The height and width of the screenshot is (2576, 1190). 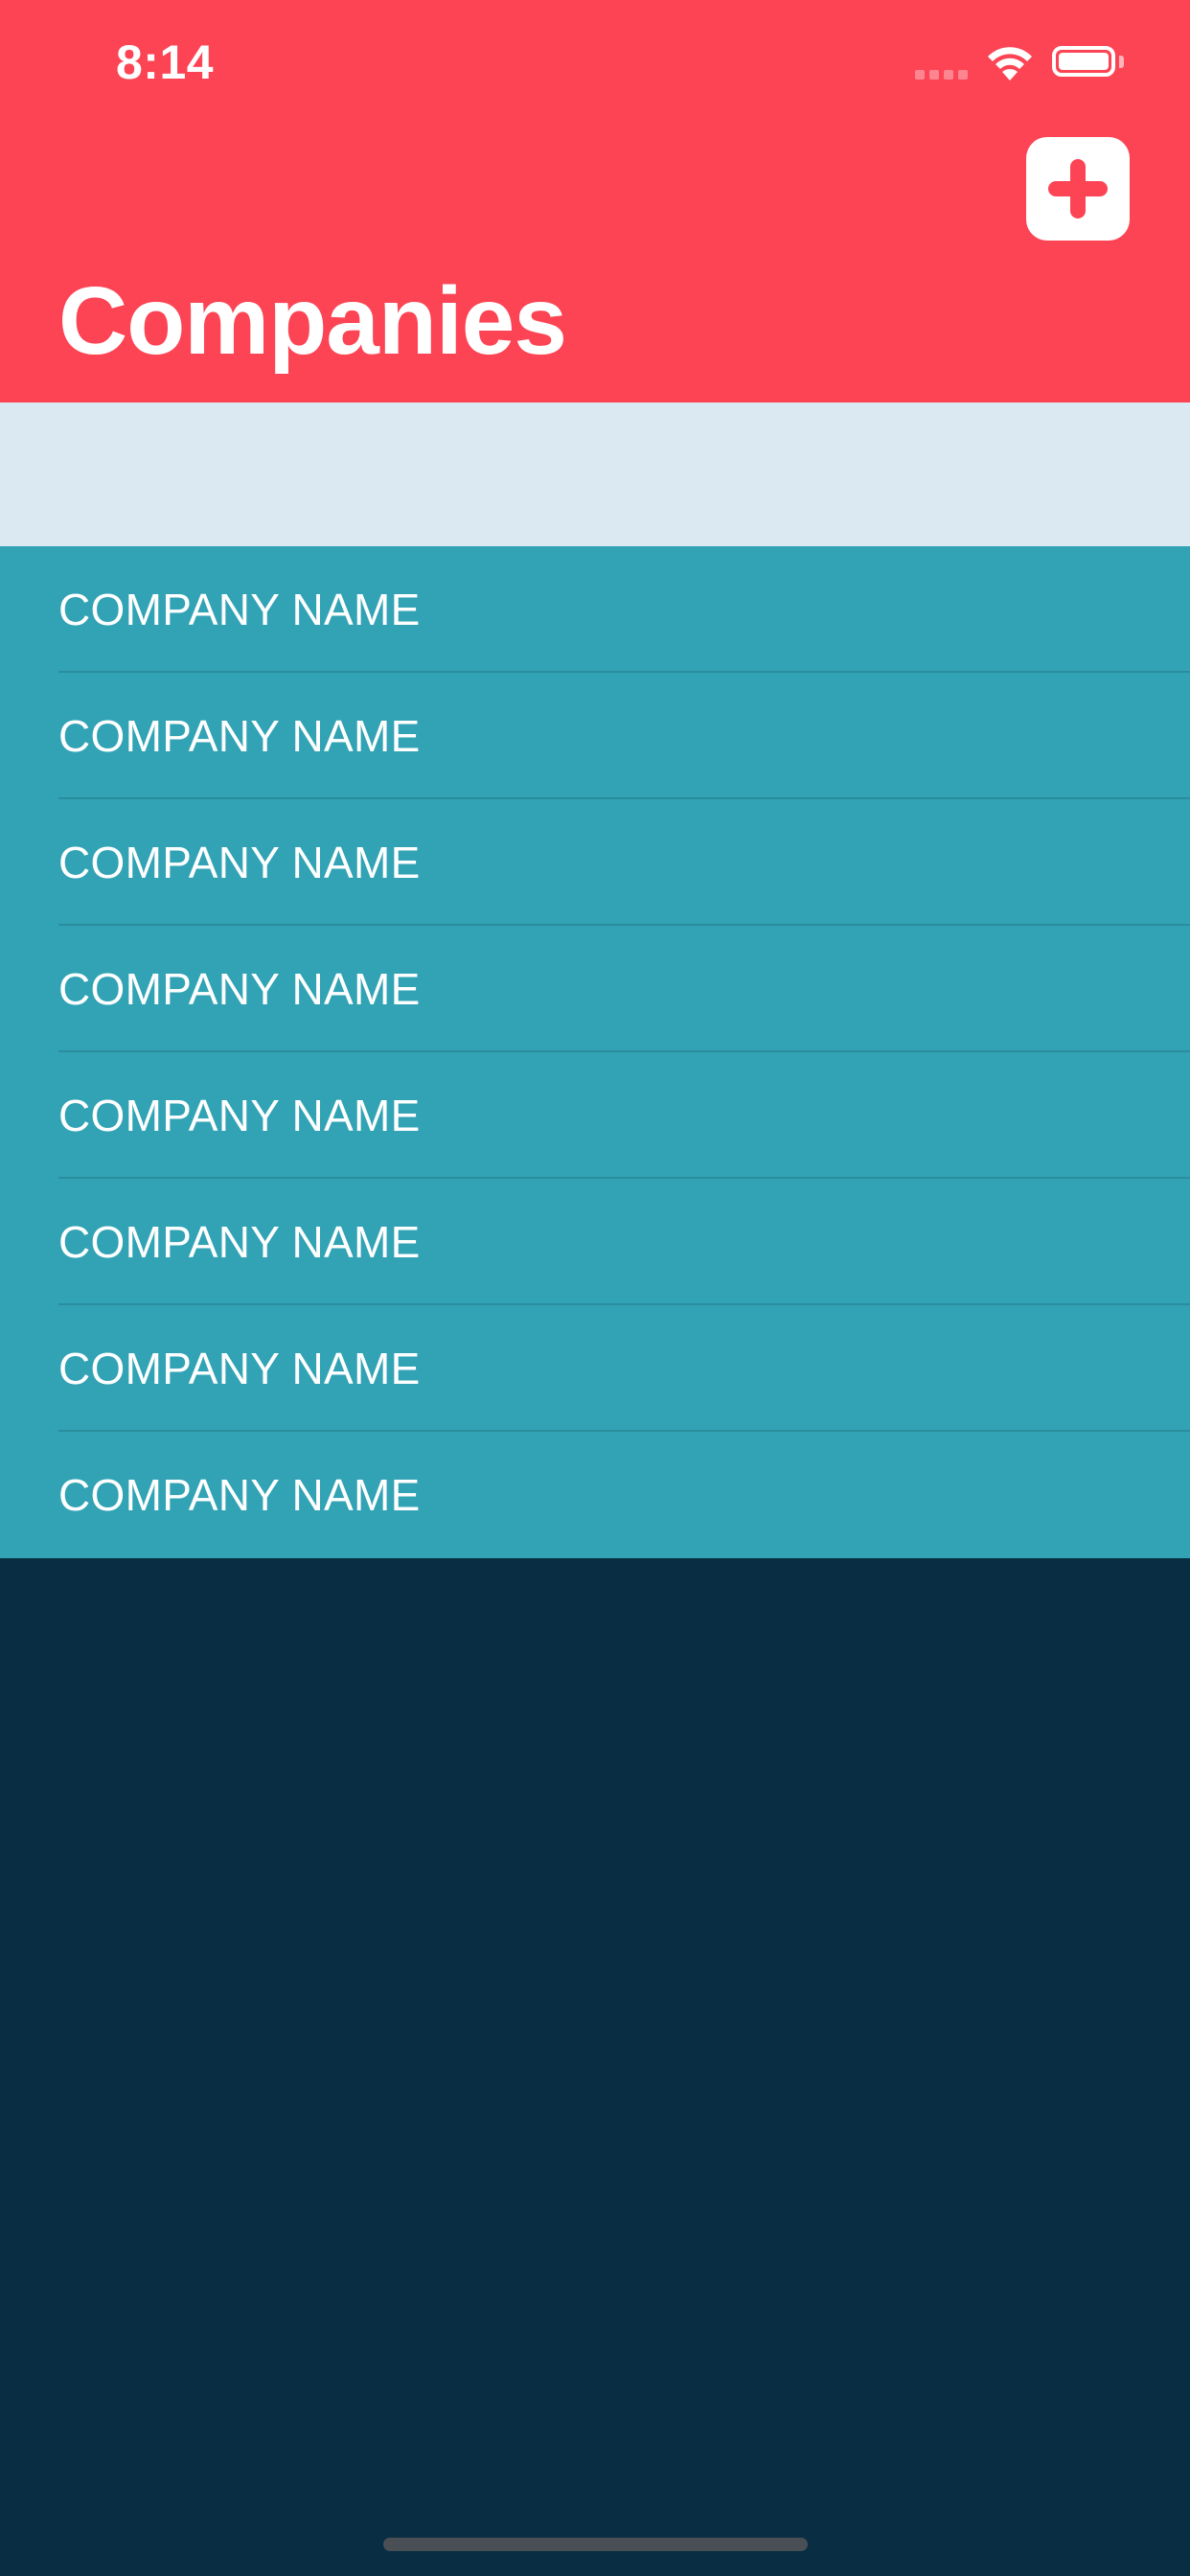 What do you see at coordinates (166, 62) in the screenshot?
I see `status-time: 8:14` at bounding box center [166, 62].